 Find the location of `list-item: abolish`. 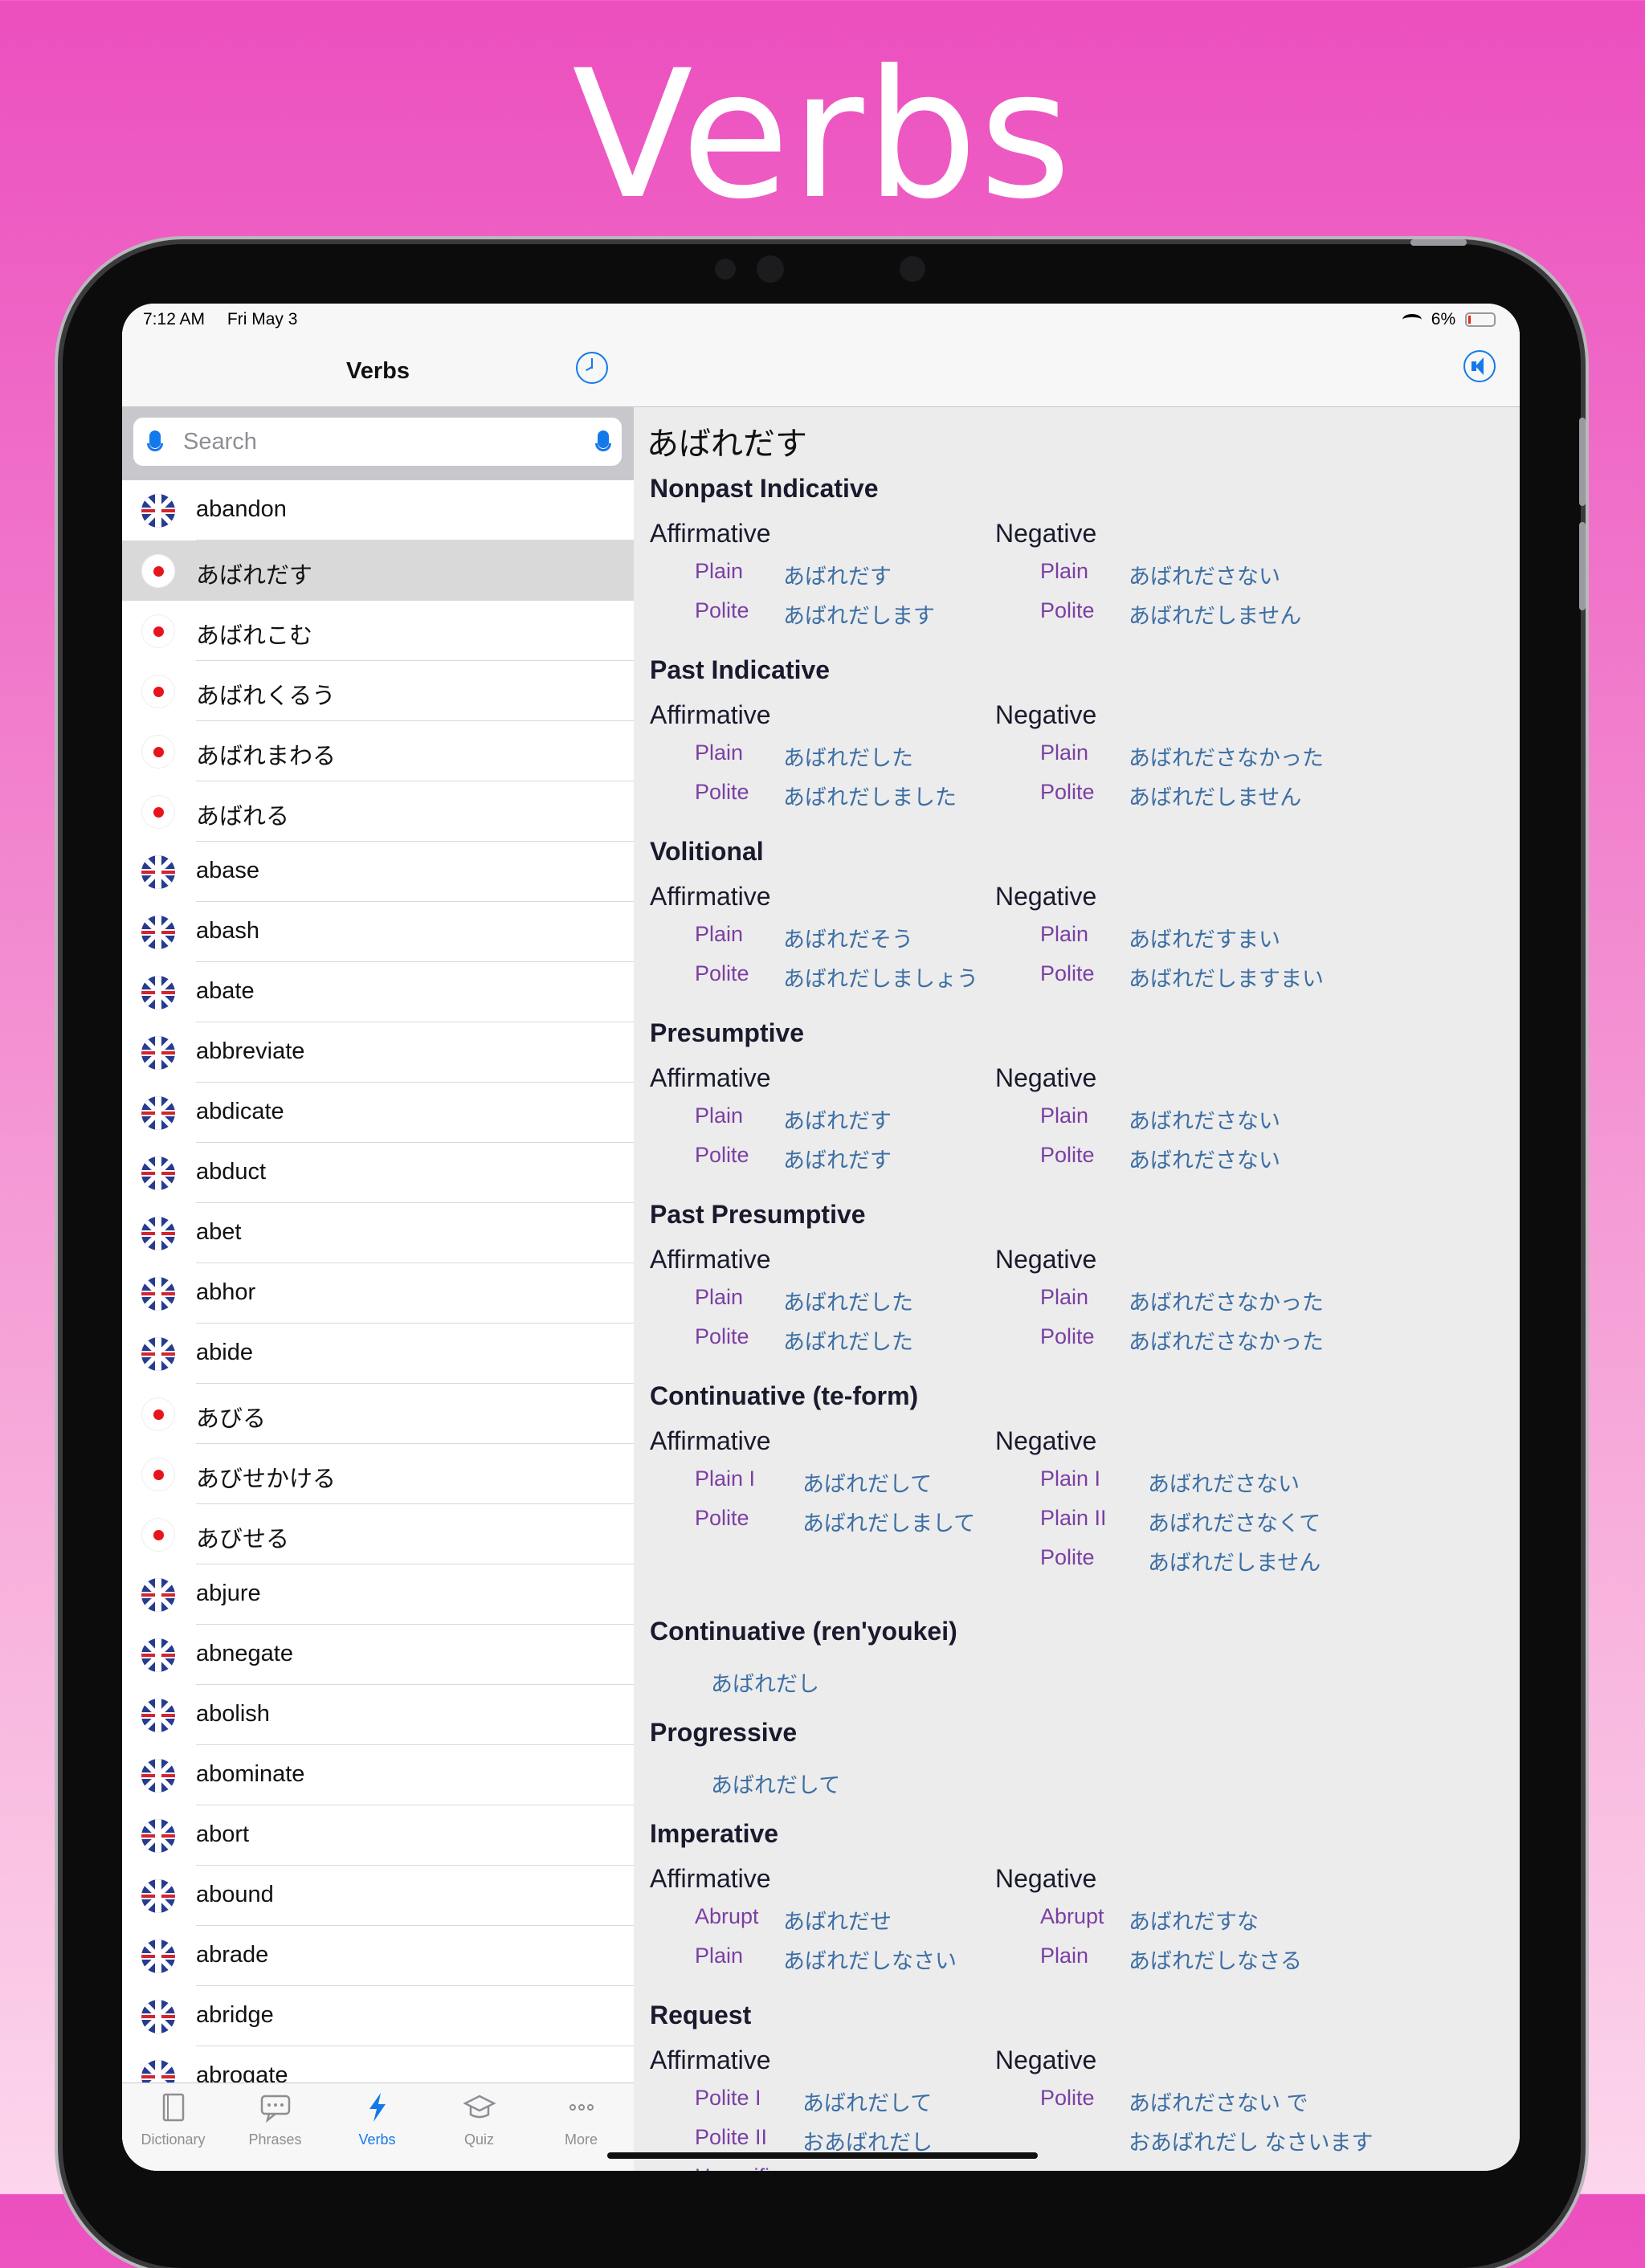

list-item: abolish is located at coordinates (378, 1715).